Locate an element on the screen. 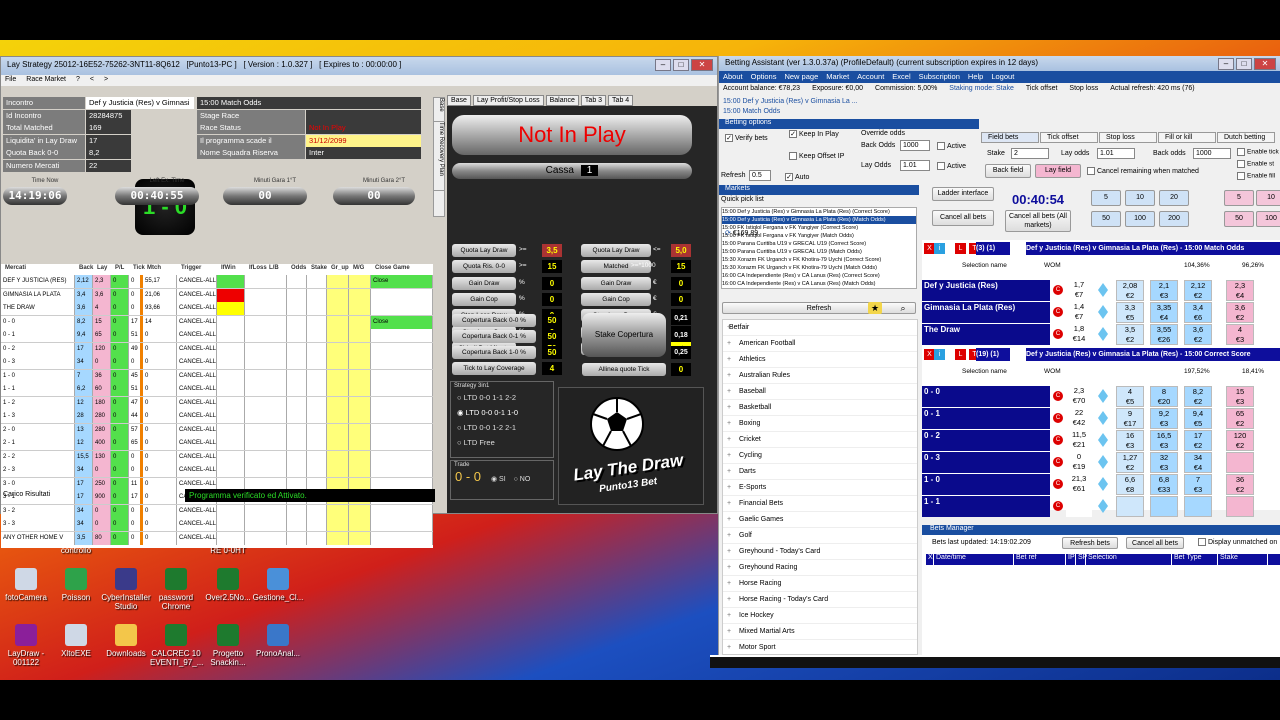 This screenshot has height=720, width=1280. display-unmatched-checkbox: Display unmatched on is located at coordinates (1237, 542).